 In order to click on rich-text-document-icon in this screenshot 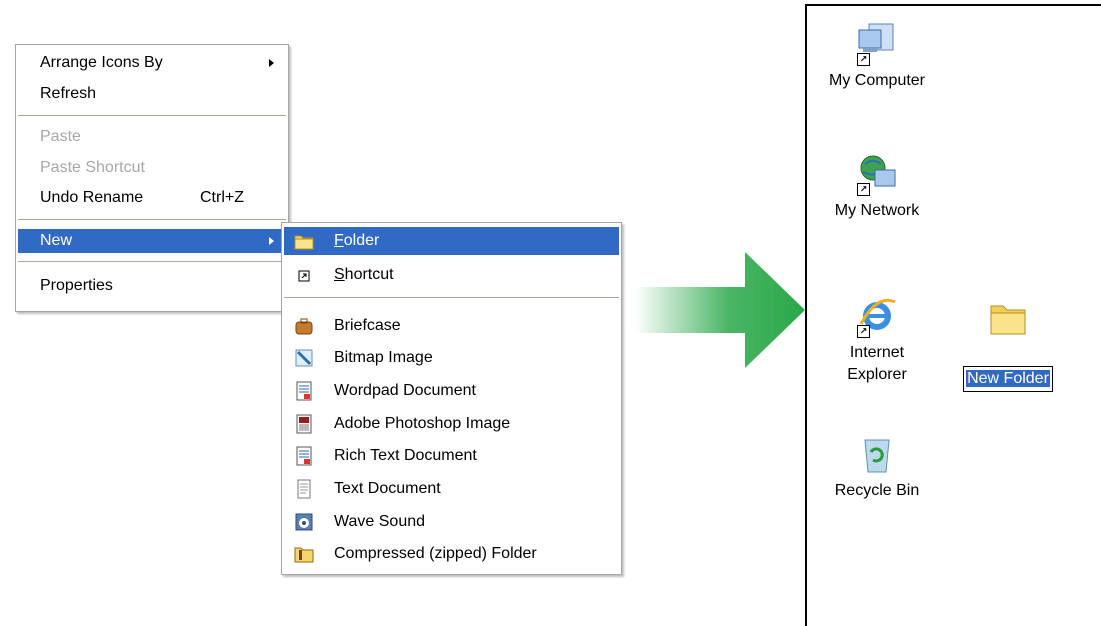, I will do `click(304, 456)`.